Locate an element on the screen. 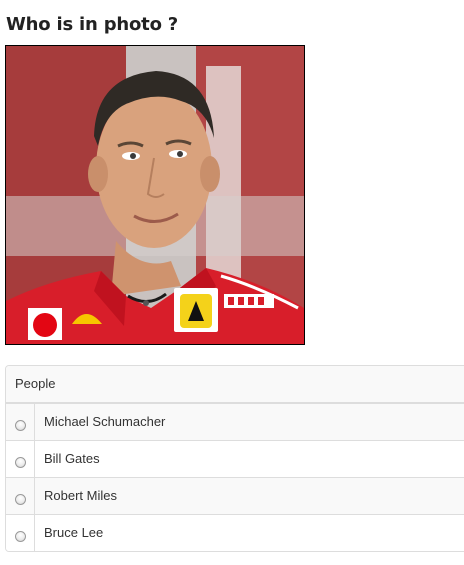  option-row-robert-miles: Robert Miles is located at coordinates (235, 495).